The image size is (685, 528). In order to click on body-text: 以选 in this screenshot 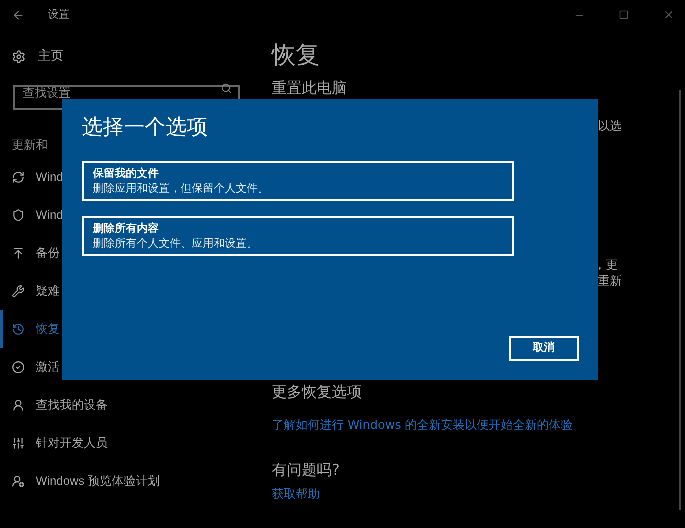, I will do `click(610, 126)`.